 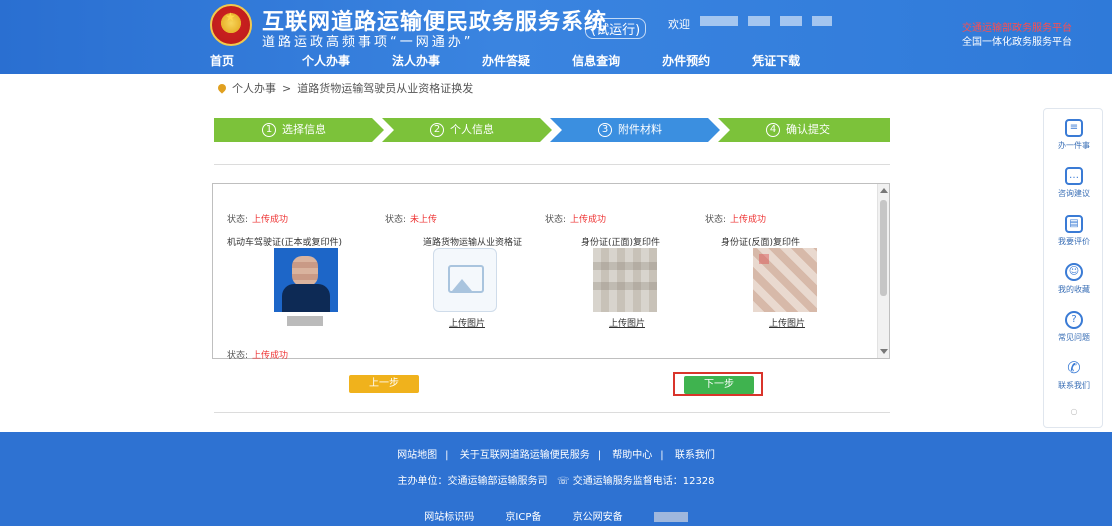 I want to click on footer-registration: 网站标识码 京ICP备 京公网安备, so click(x=556, y=515).